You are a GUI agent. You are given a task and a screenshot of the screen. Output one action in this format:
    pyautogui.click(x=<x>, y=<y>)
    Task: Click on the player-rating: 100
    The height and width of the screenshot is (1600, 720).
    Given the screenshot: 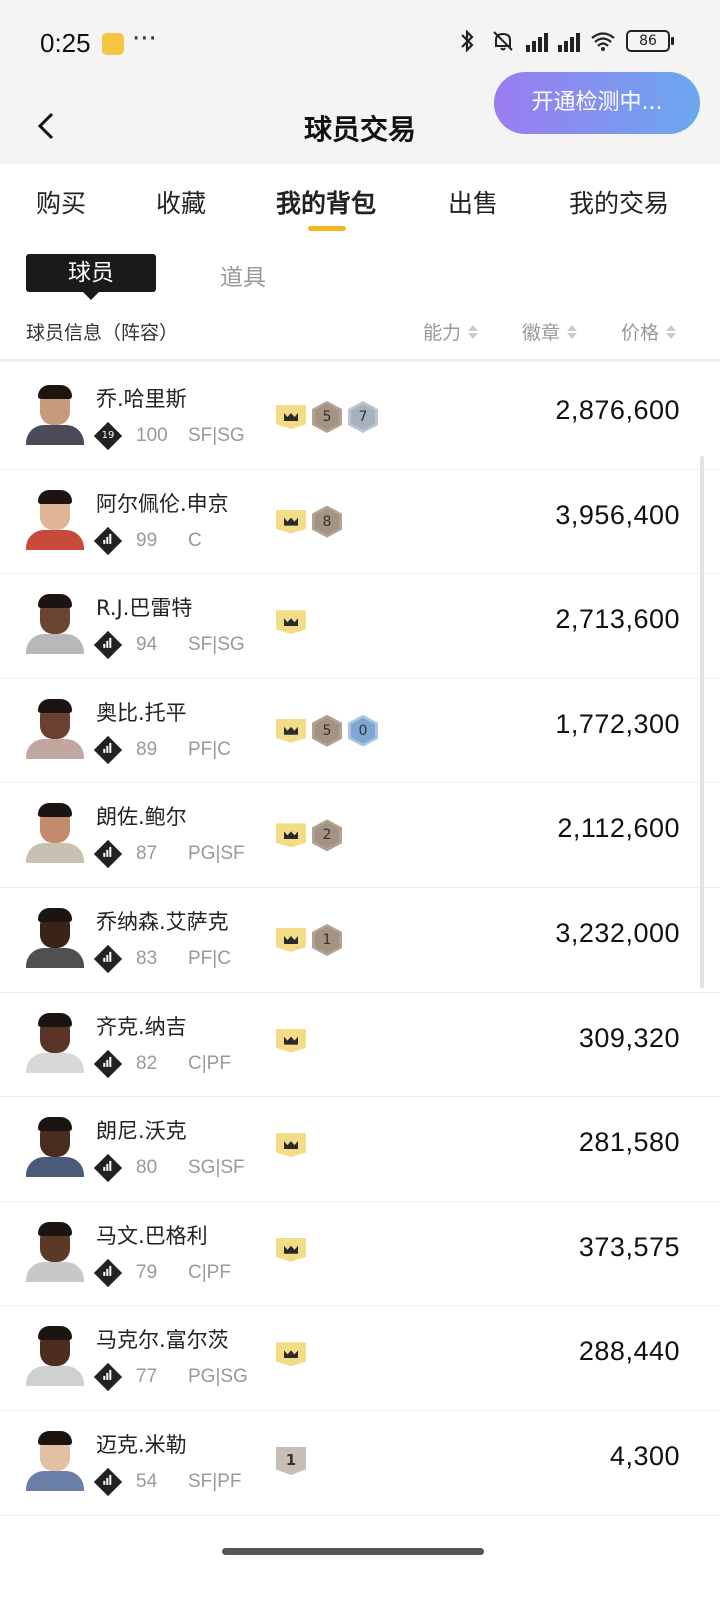 What is the action you would take?
    pyautogui.click(x=152, y=435)
    